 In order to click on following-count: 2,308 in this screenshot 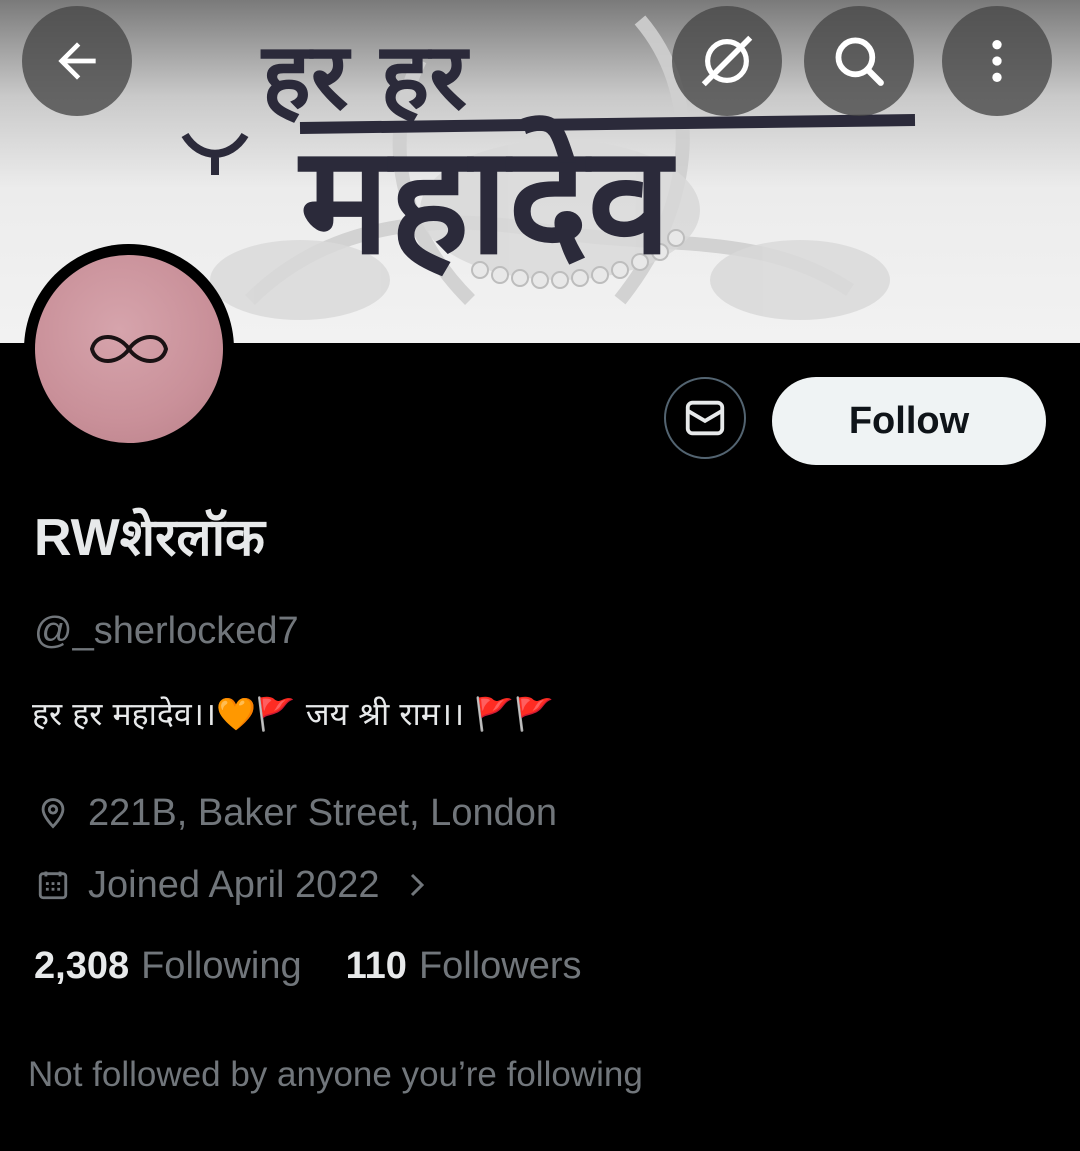, I will do `click(82, 966)`.